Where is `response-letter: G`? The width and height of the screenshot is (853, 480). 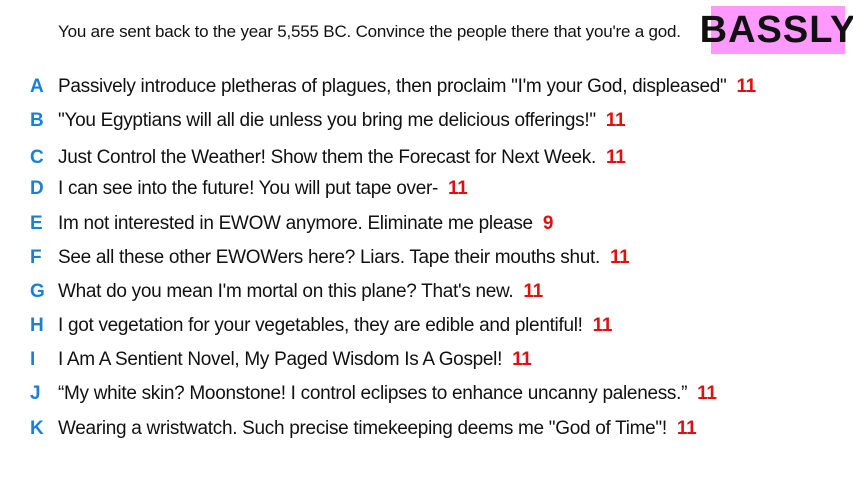 response-letter: G is located at coordinates (37, 291).